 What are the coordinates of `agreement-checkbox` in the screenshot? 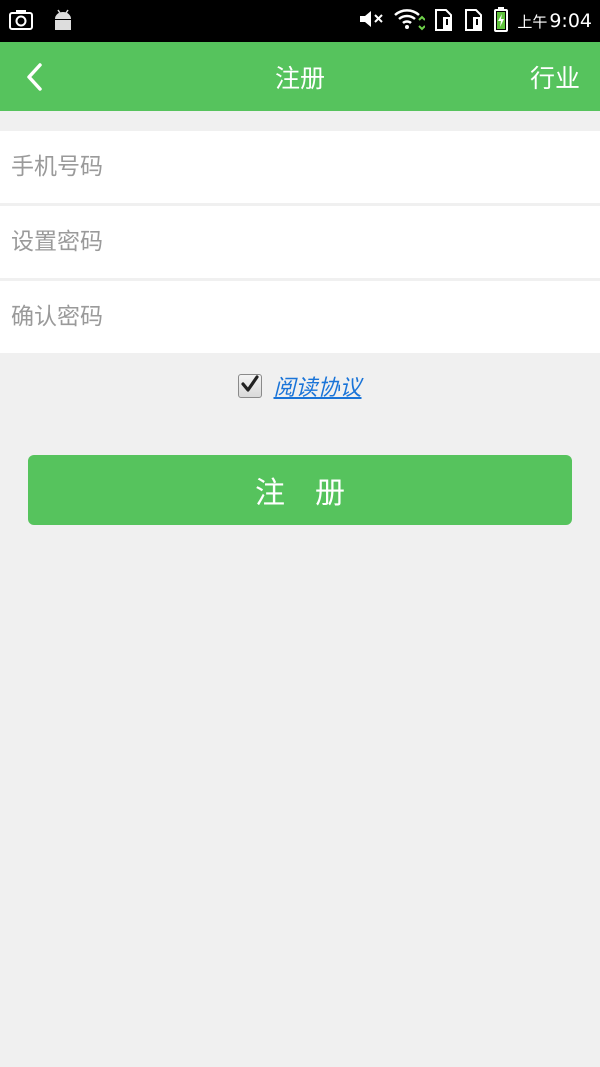 It's located at (250, 386).